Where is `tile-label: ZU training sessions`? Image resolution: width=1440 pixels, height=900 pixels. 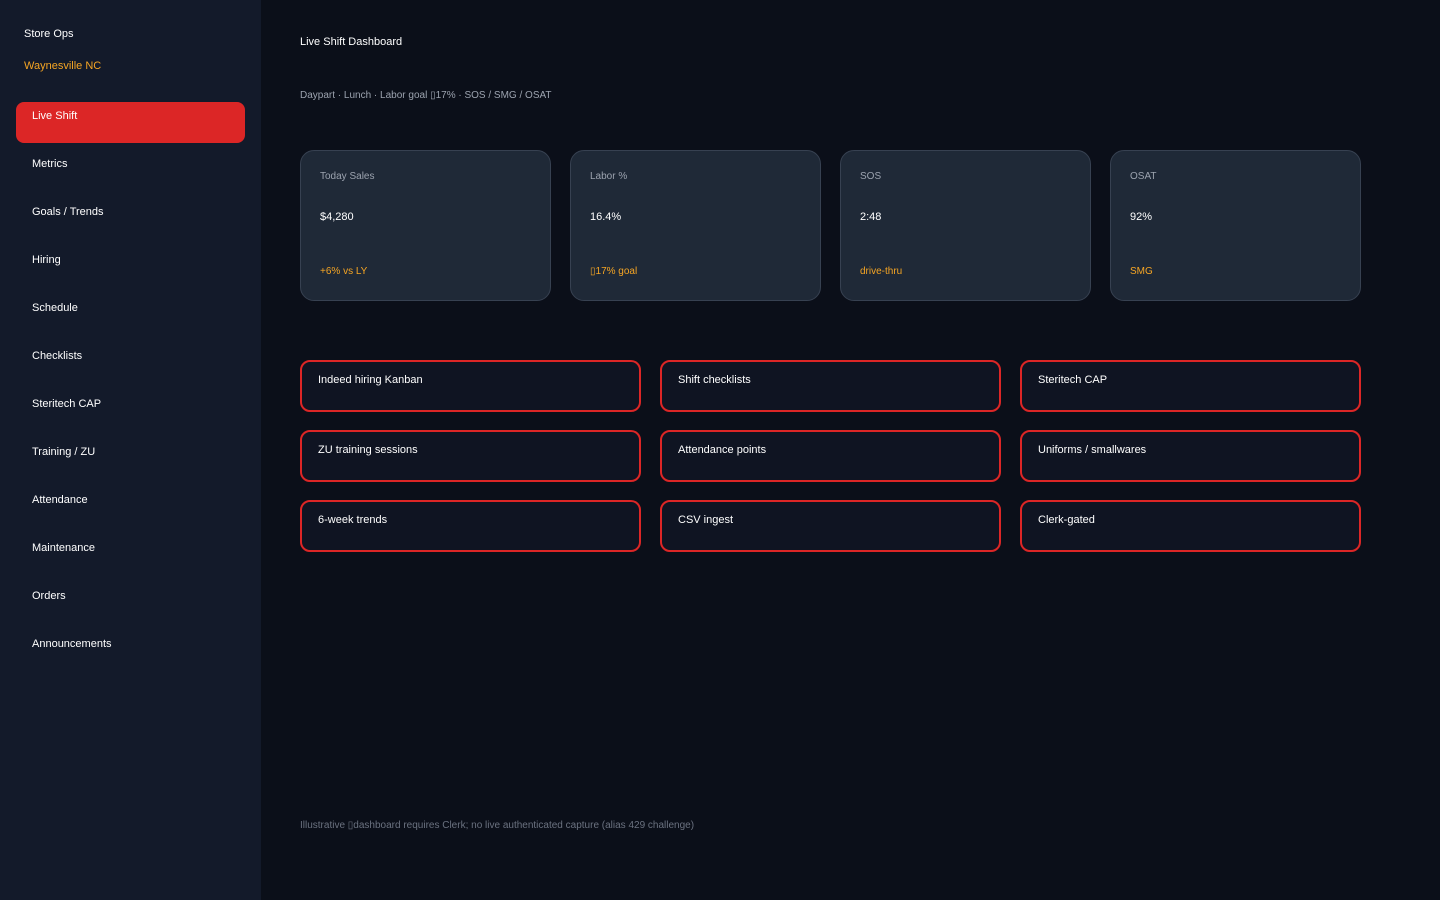 tile-label: ZU training sessions is located at coordinates (368, 450).